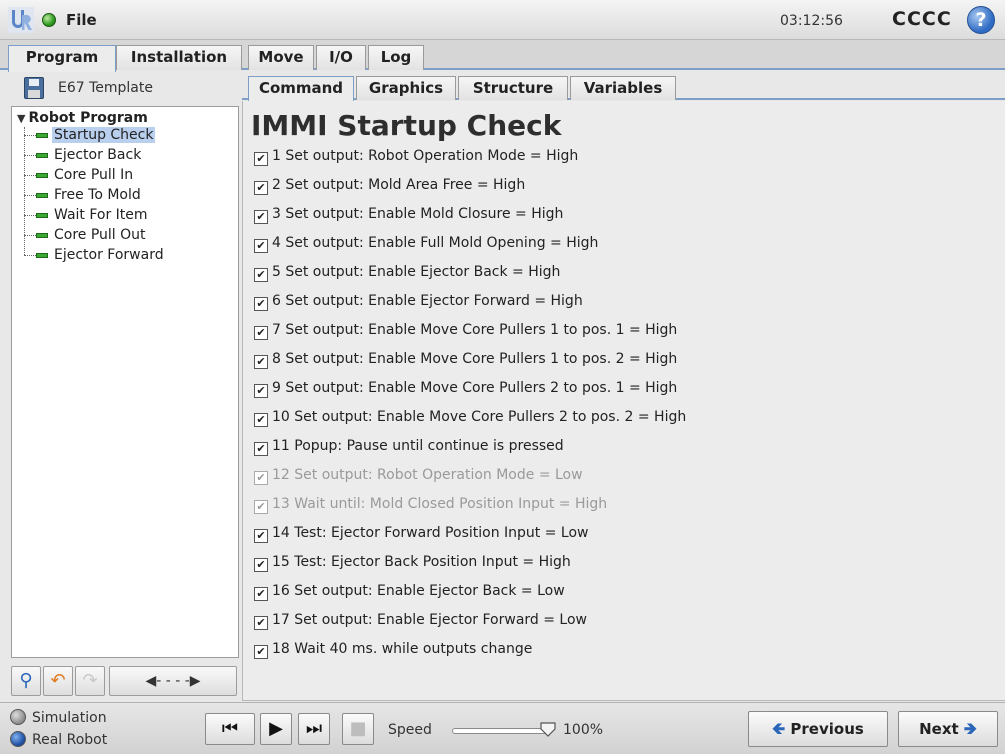 This screenshot has width=1005, height=754. I want to click on real-robot-radio: Real Robot, so click(58, 741).